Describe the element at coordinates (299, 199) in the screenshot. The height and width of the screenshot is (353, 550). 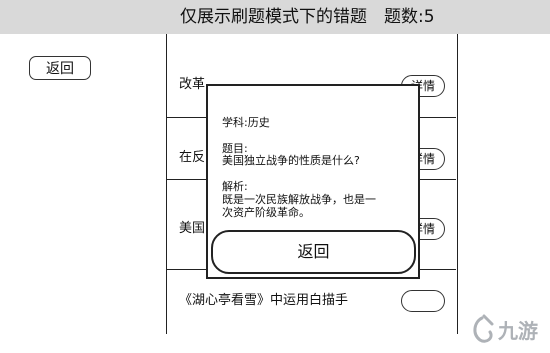
I see `dialog-analysis-line-1: 既是一次民族解放战争，也是一` at that location.